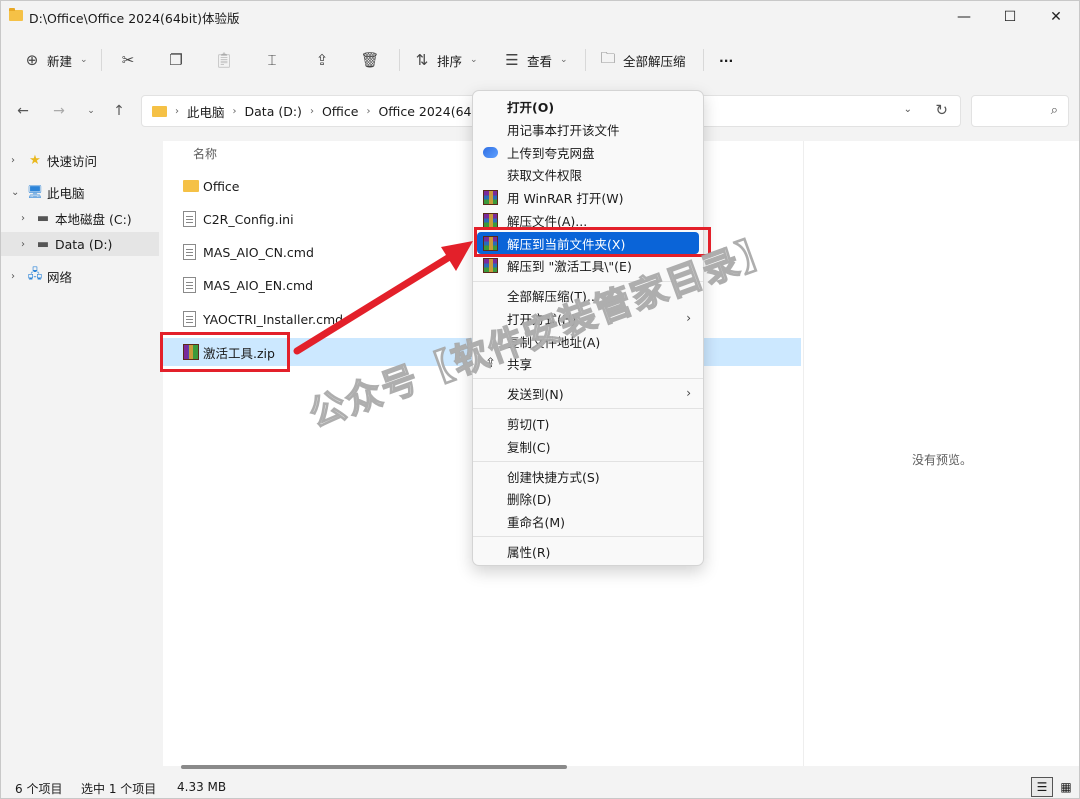 This screenshot has height=799, width=1080. I want to click on file-name: Office, so click(221, 186).